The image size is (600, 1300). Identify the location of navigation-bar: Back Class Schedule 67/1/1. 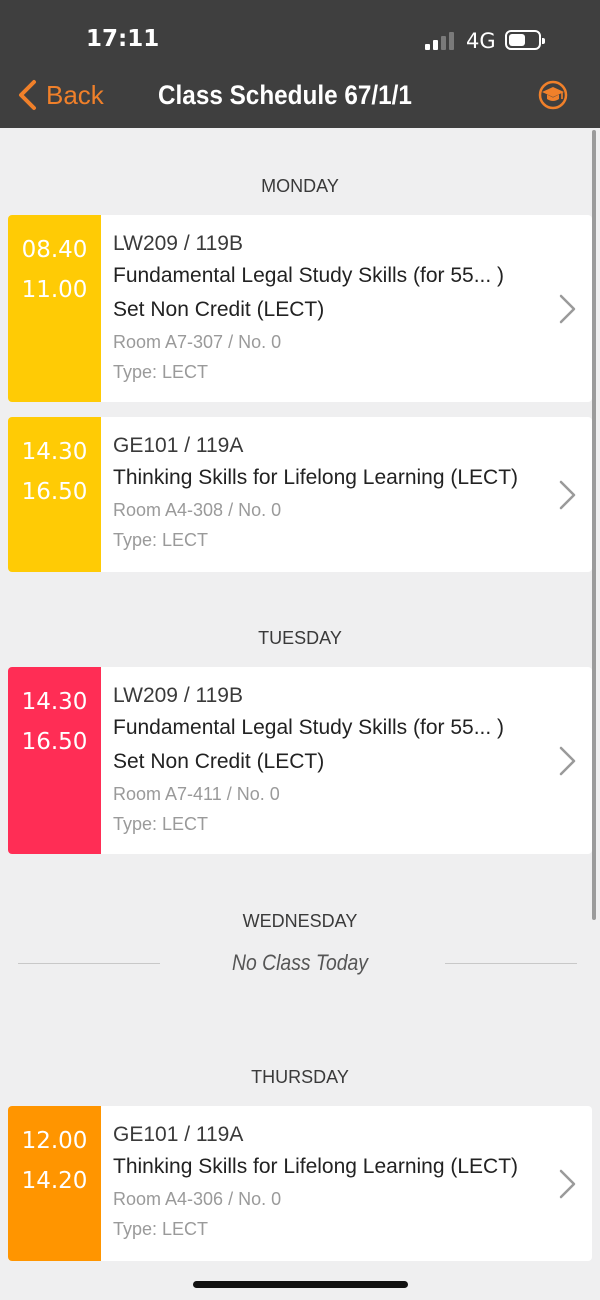
(300, 95).